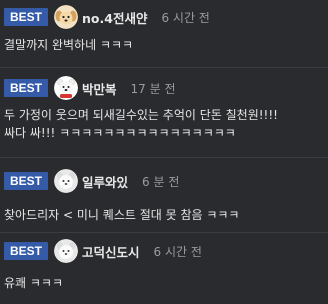  What do you see at coordinates (69, 45) in the screenshot?
I see `comment-text: 결말까지 완벽하네 ㅋㅋㅋ` at bounding box center [69, 45].